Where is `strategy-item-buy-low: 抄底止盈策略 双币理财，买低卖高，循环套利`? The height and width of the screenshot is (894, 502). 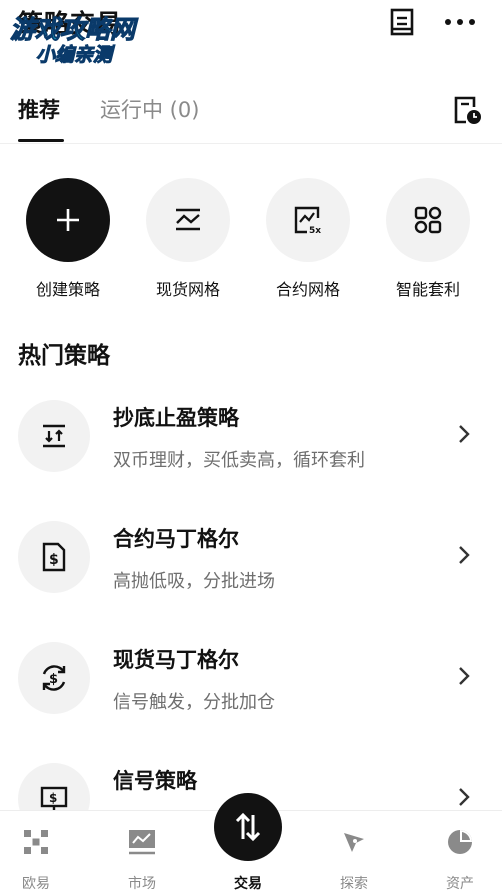 strategy-item-buy-low: 抄底止盈策略 双币理财，买低卖高，循环套利 is located at coordinates (251, 450).